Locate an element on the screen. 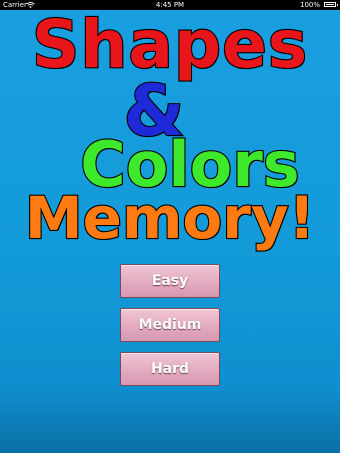  hard-button: Hard is located at coordinates (170, 369).